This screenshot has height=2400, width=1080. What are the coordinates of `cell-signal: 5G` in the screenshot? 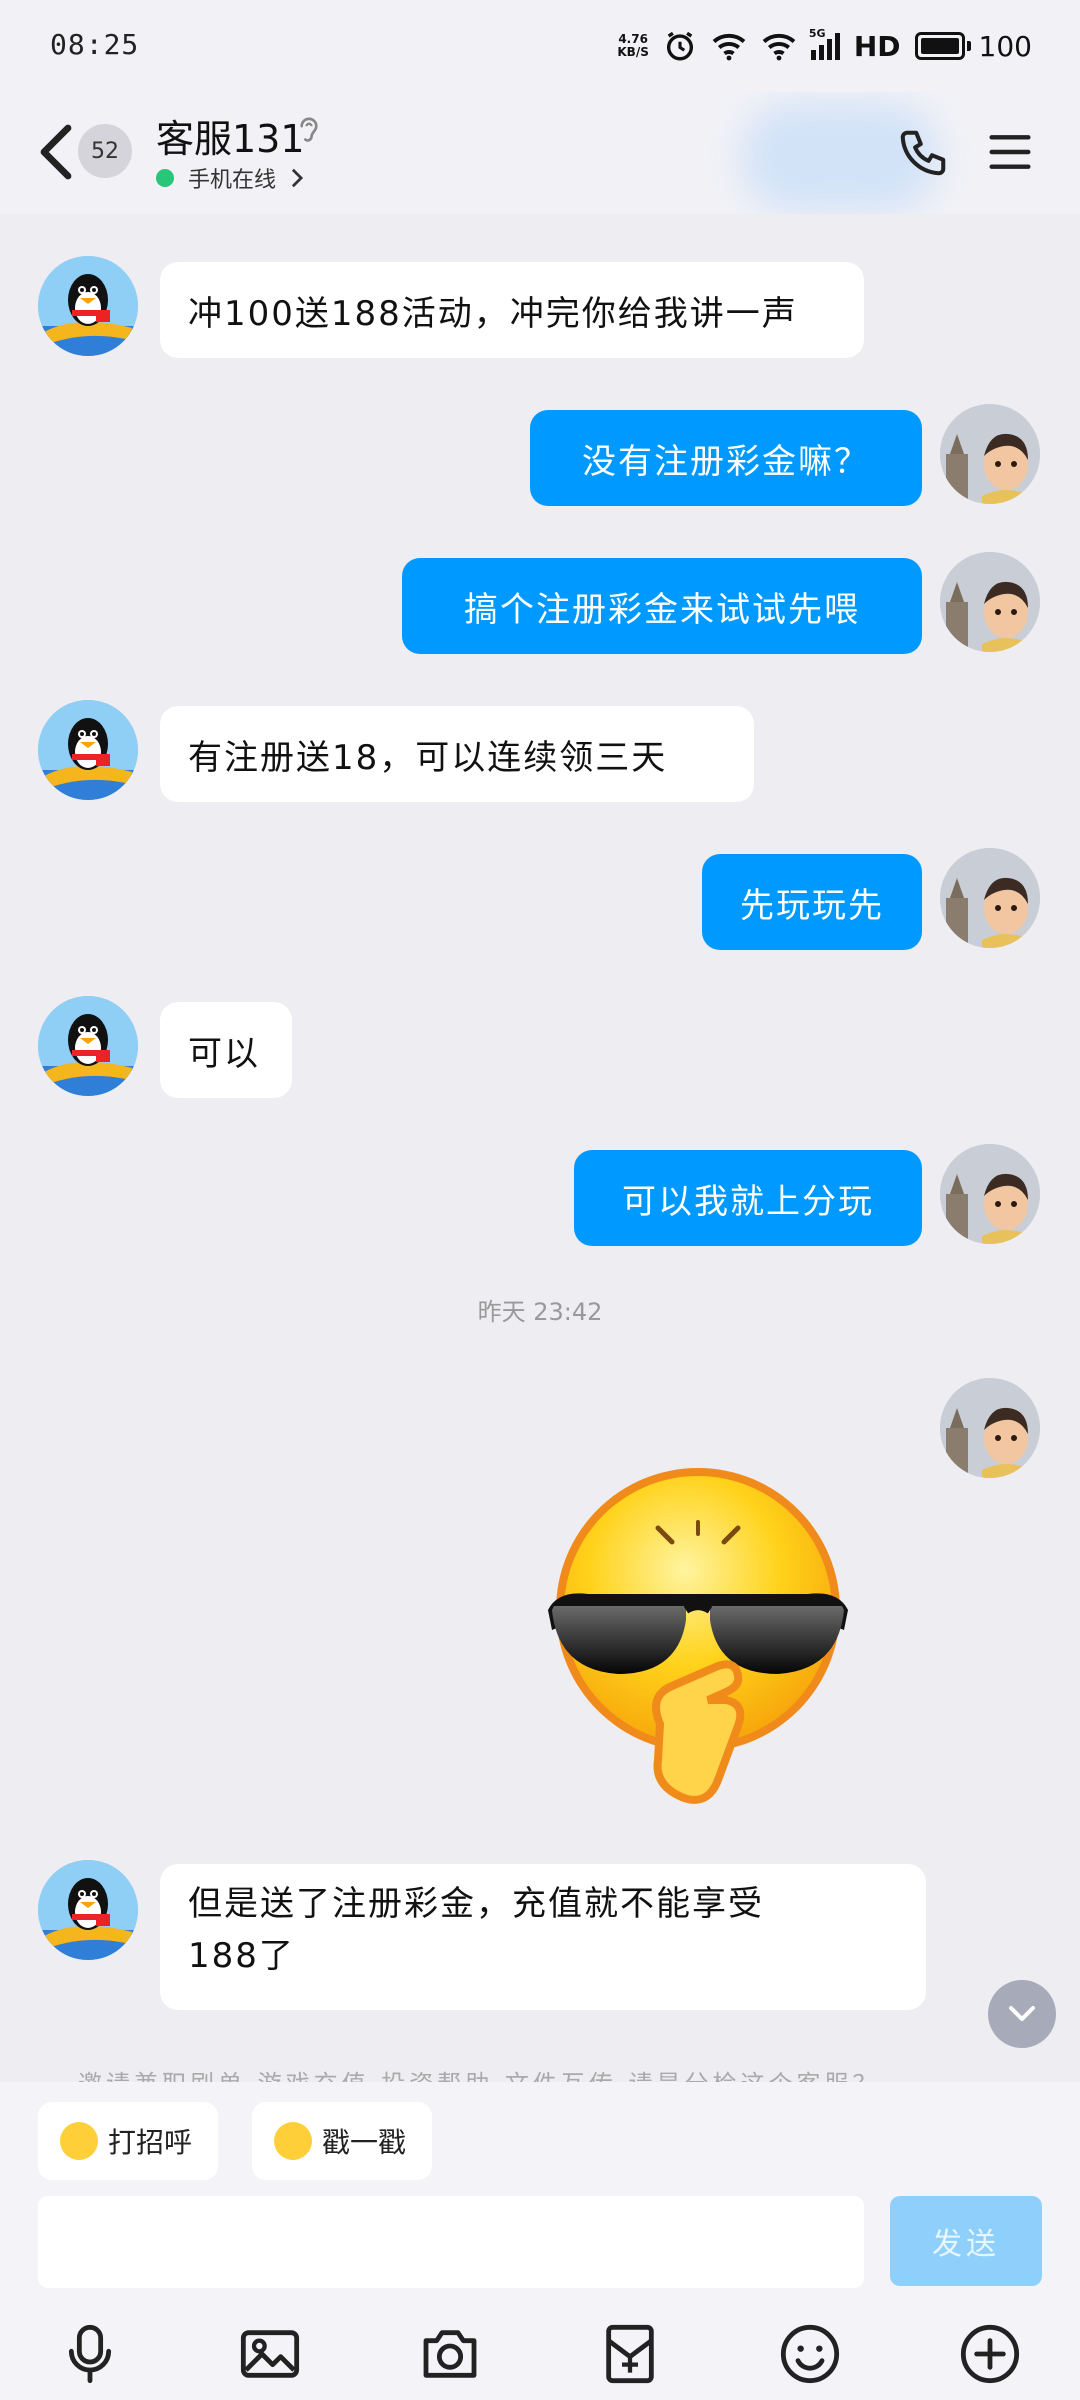 It's located at (824, 43).